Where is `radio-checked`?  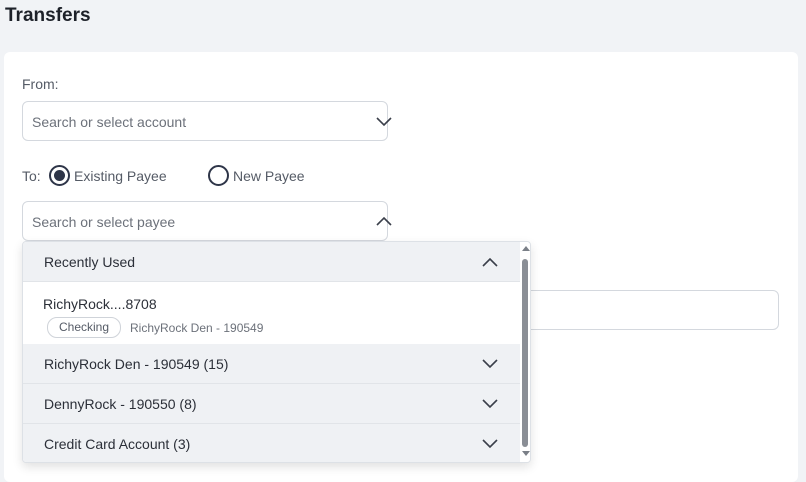 radio-checked is located at coordinates (59, 175).